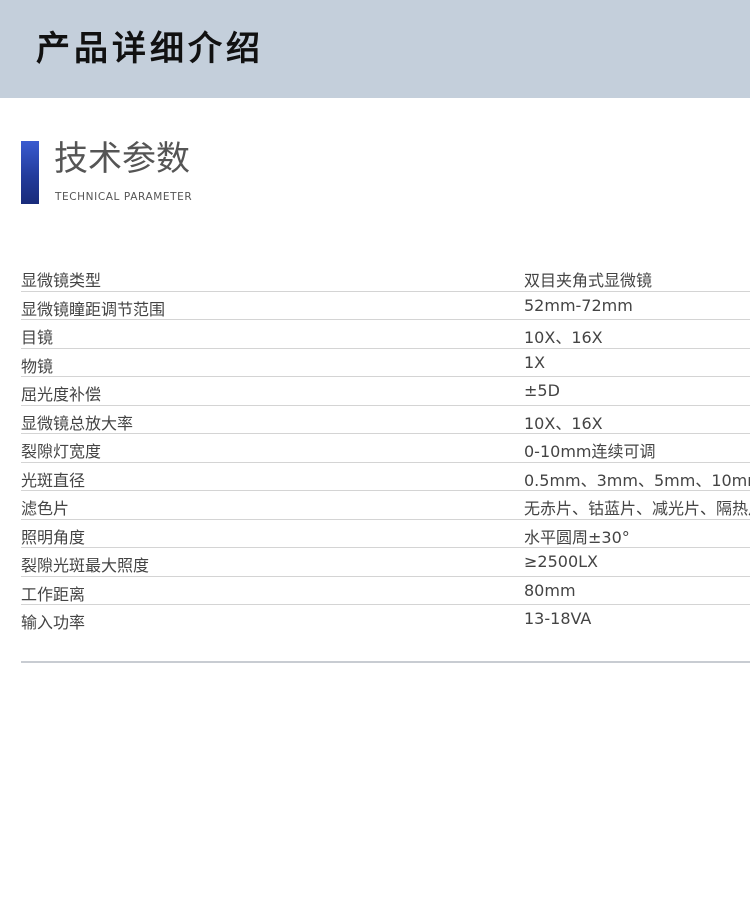  Describe the element at coordinates (37, 337) in the screenshot. I see `spec-label: 目镜` at that location.